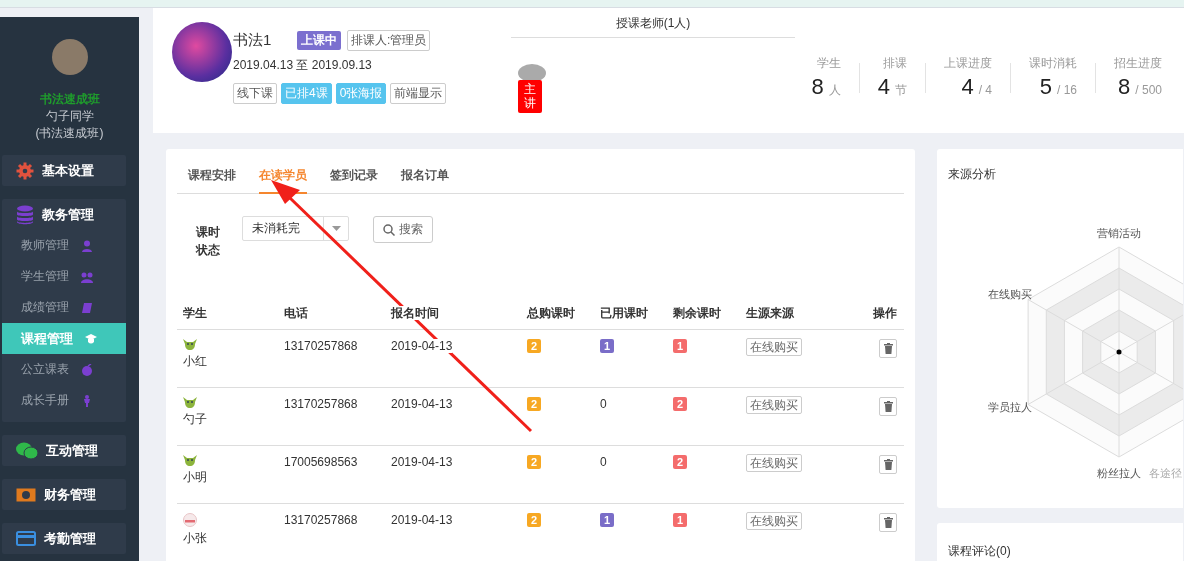 The height and width of the screenshot is (561, 1184). Describe the element at coordinates (195, 313) in the screenshot. I see `column-header: 学生` at that location.